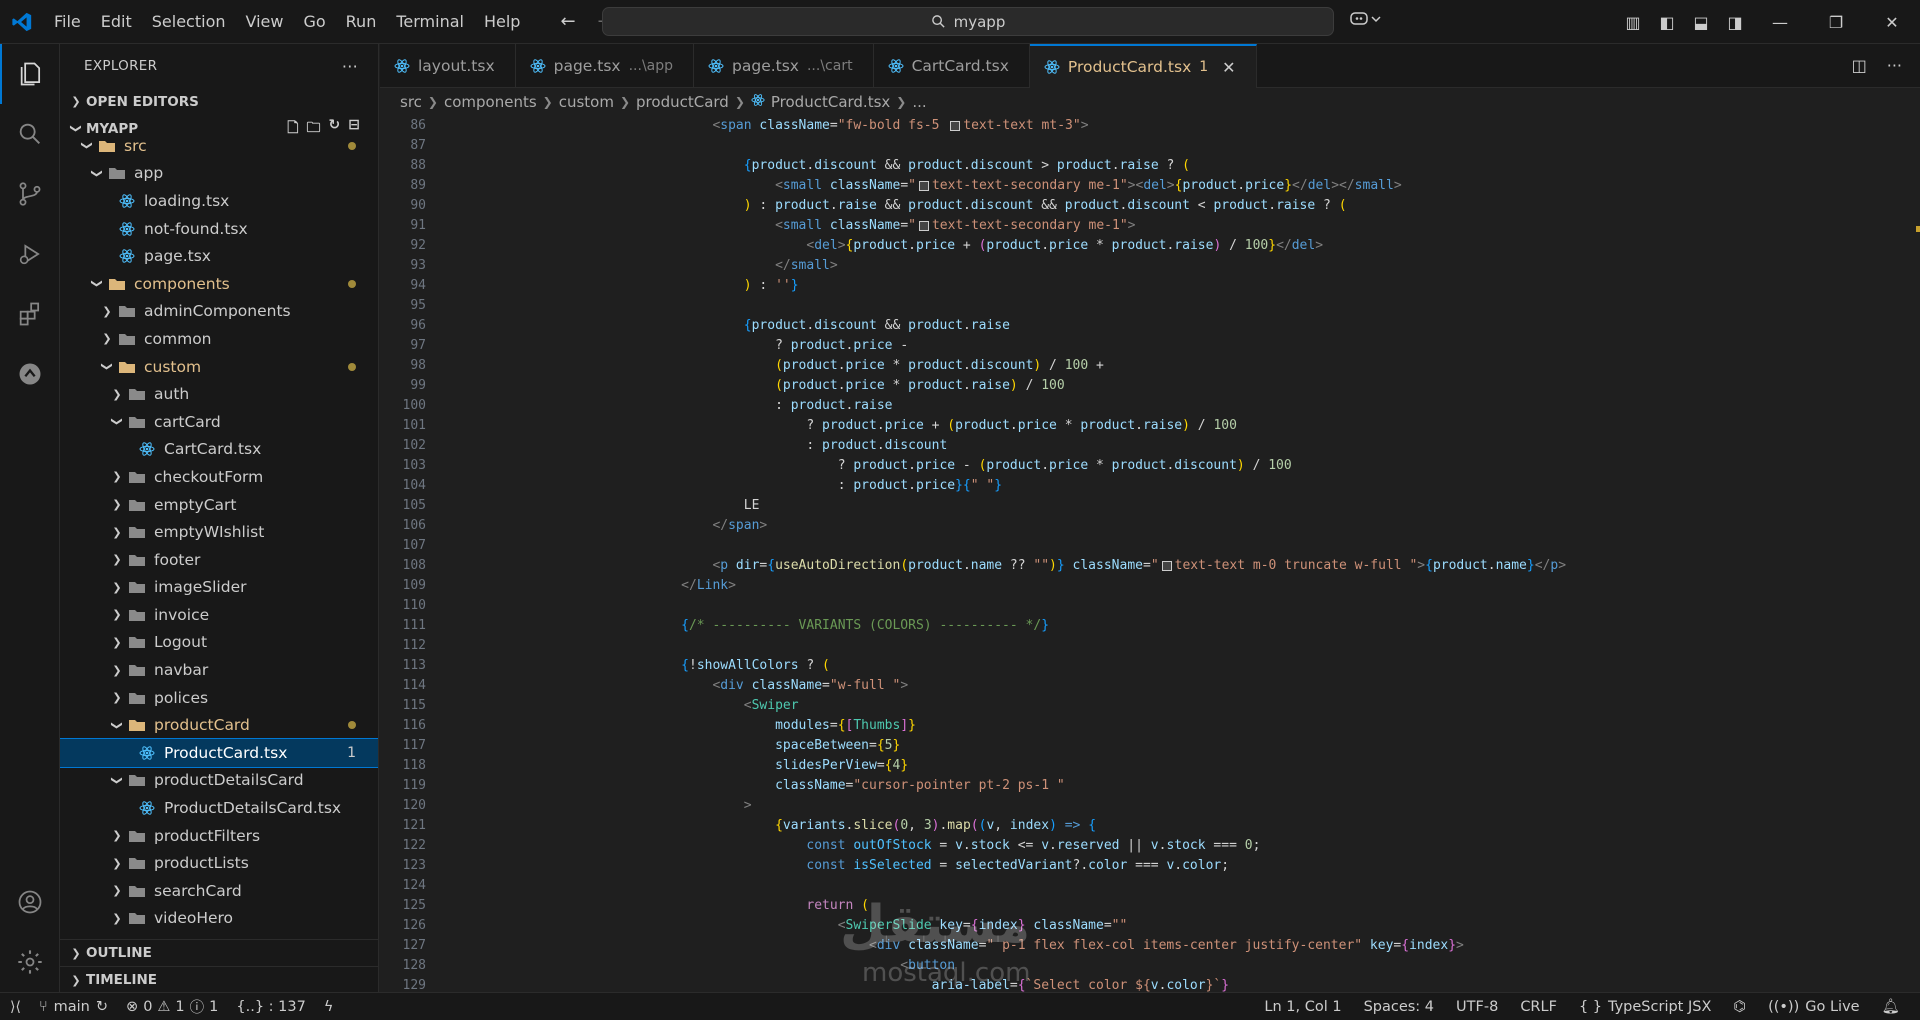 This screenshot has width=1920, height=1020. Describe the element at coordinates (430, 22) in the screenshot. I see `menu-terminal: Terminal` at that location.